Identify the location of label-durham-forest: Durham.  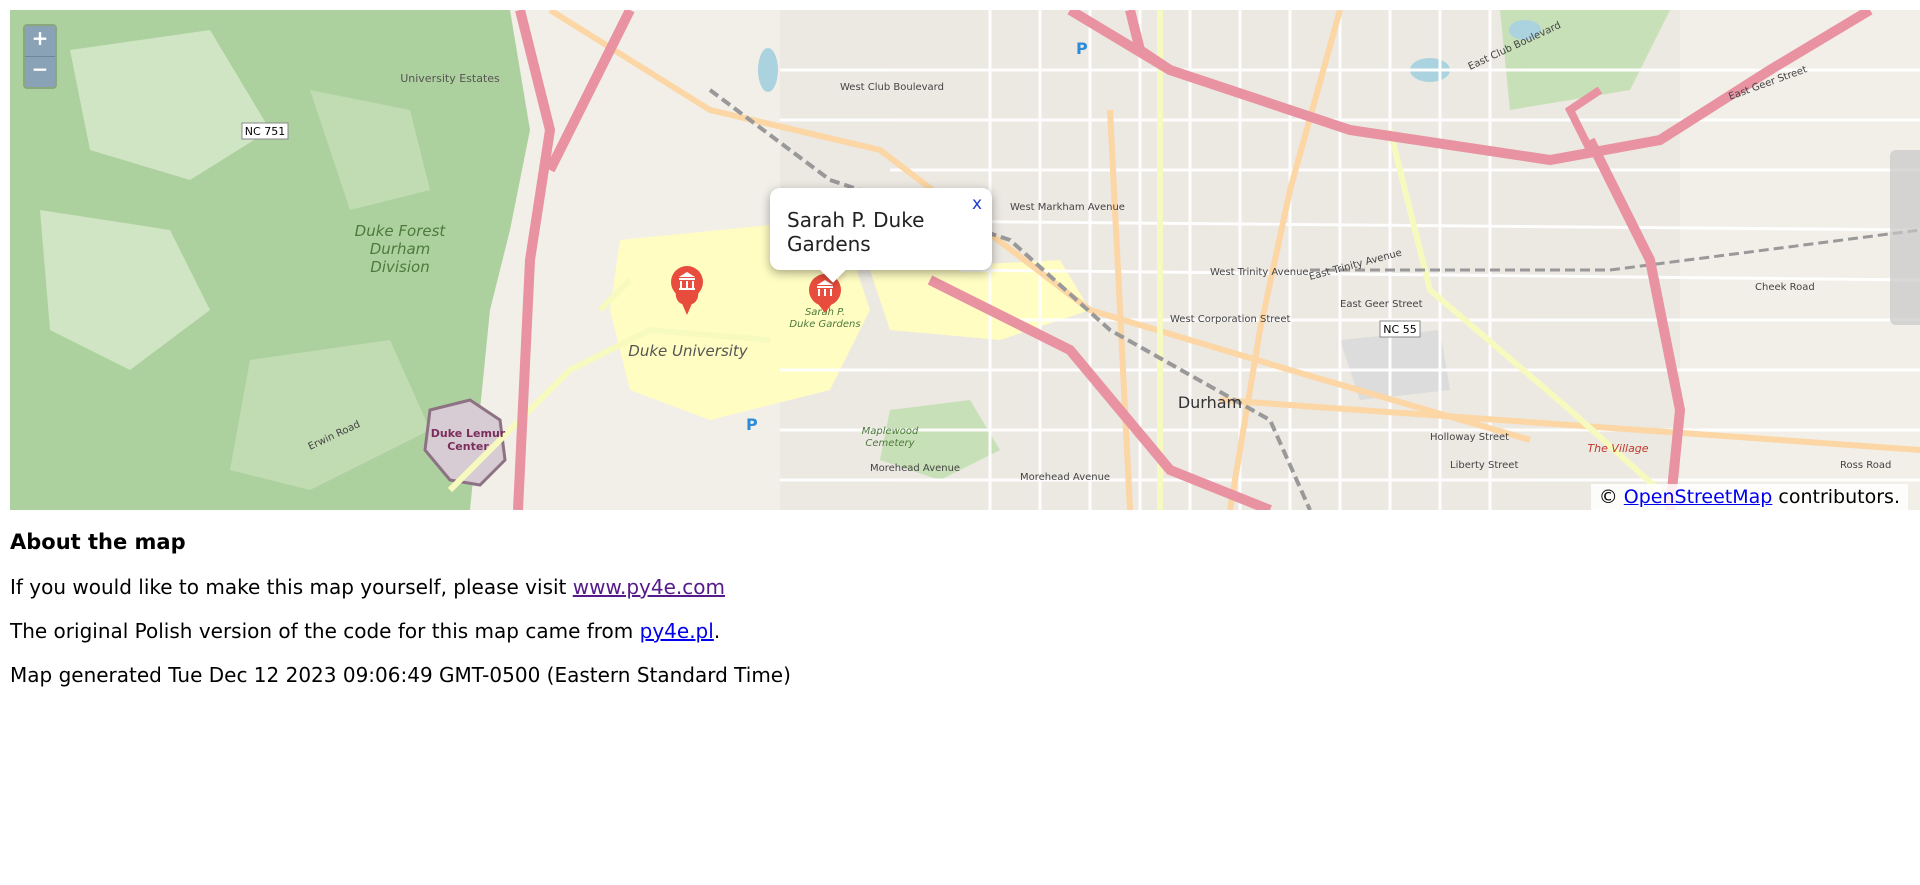
(400, 249).